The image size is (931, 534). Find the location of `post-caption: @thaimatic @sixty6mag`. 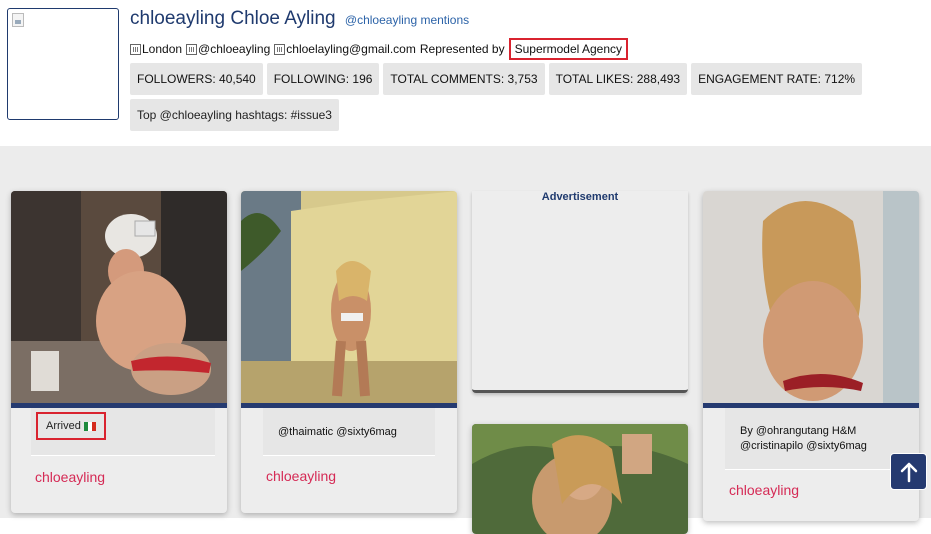

post-caption: @thaimatic @sixty6mag is located at coordinates (337, 432).